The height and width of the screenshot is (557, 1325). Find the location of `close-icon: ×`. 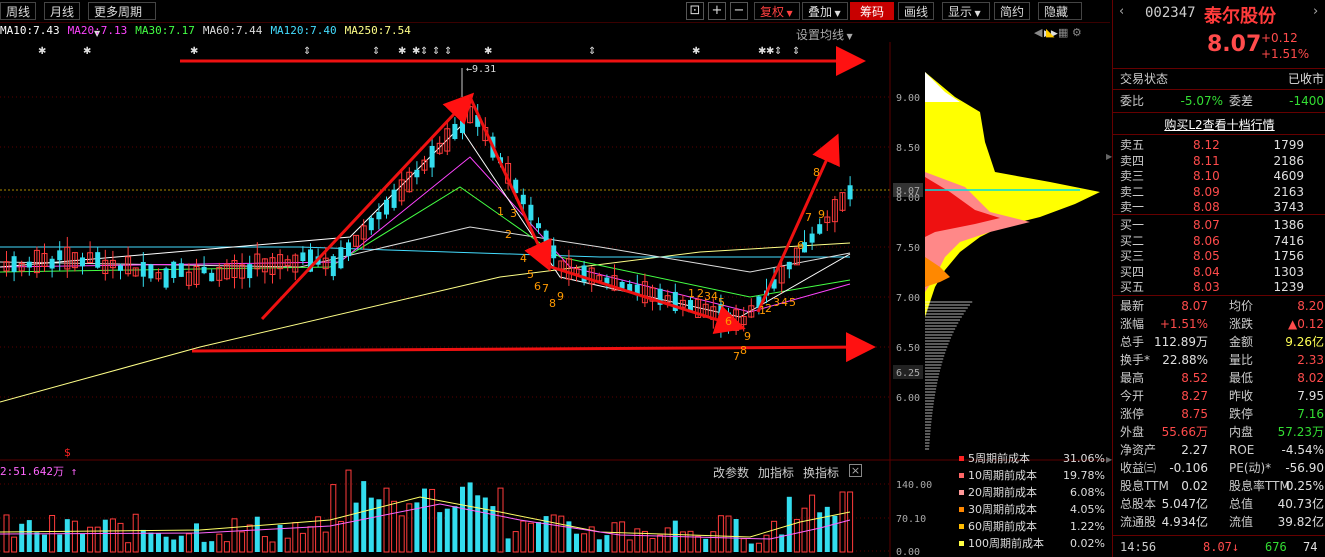

close-icon: × is located at coordinates (855, 470).